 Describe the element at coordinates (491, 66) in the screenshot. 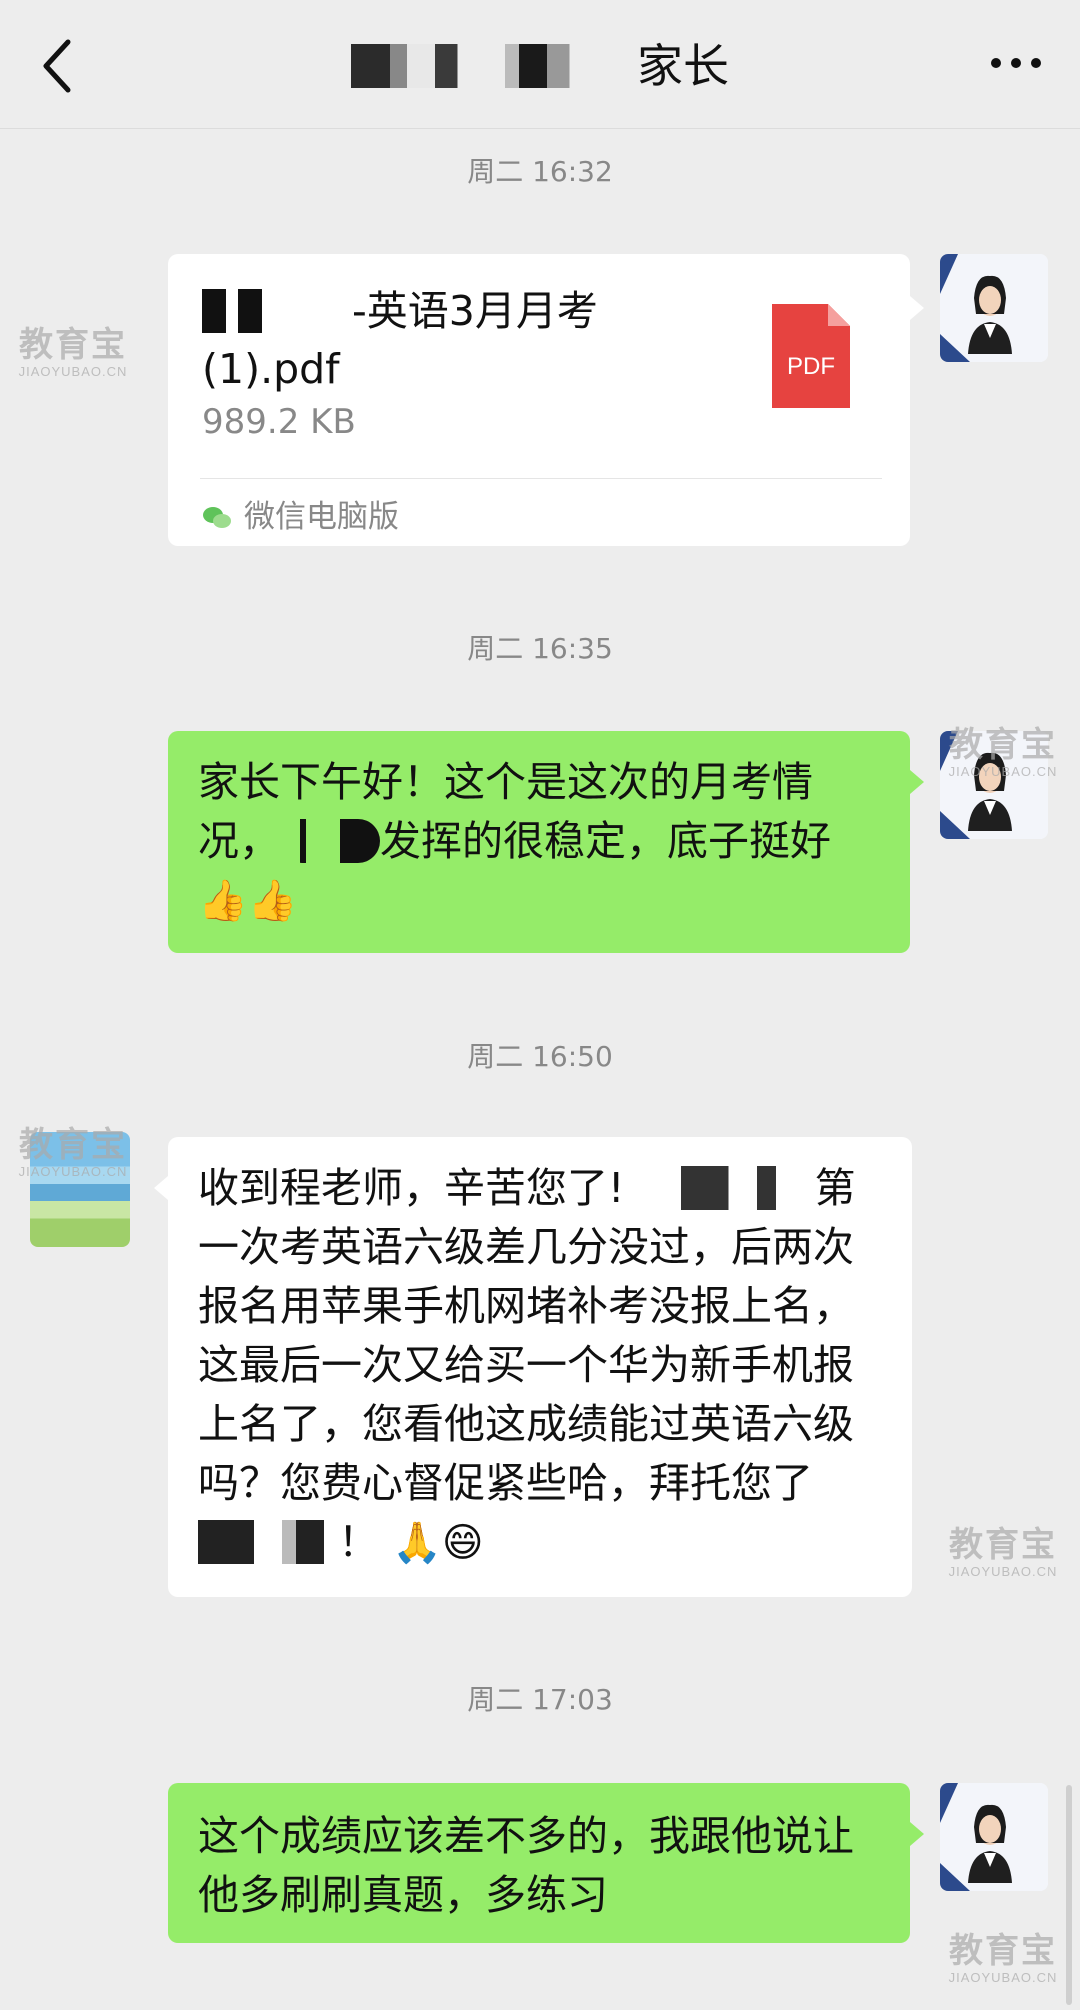

I see `redacted-name` at that location.